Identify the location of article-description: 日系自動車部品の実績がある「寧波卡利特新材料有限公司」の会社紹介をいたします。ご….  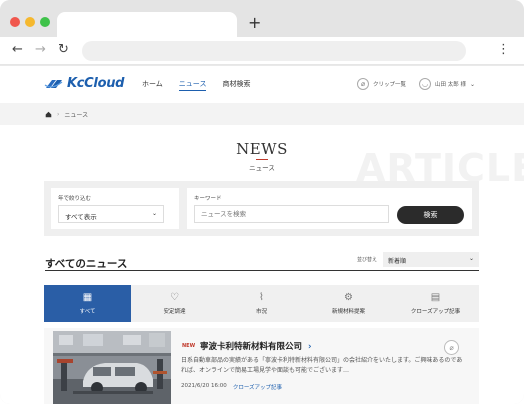
(322, 365).